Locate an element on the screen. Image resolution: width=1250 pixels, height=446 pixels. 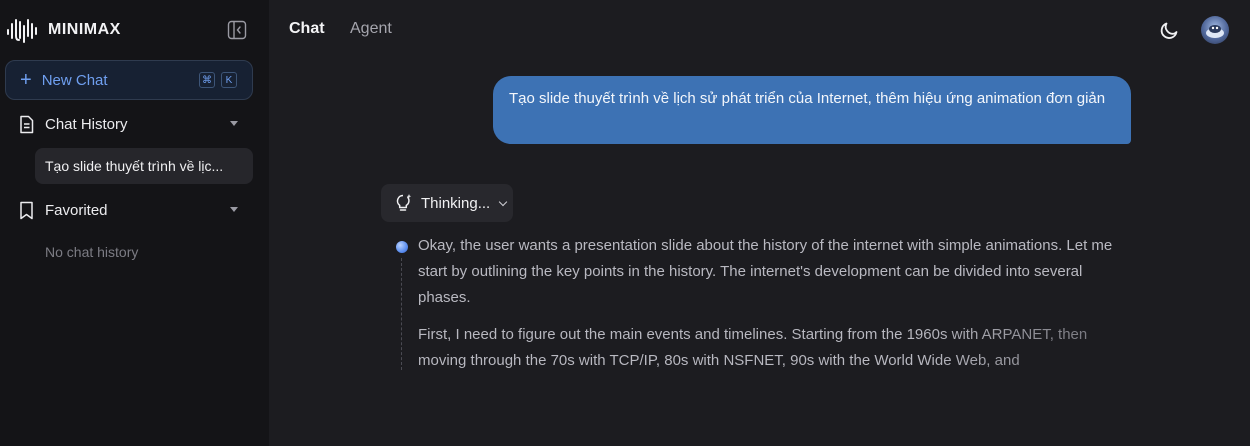
brand: MINIMAX is located at coordinates (63, 30).